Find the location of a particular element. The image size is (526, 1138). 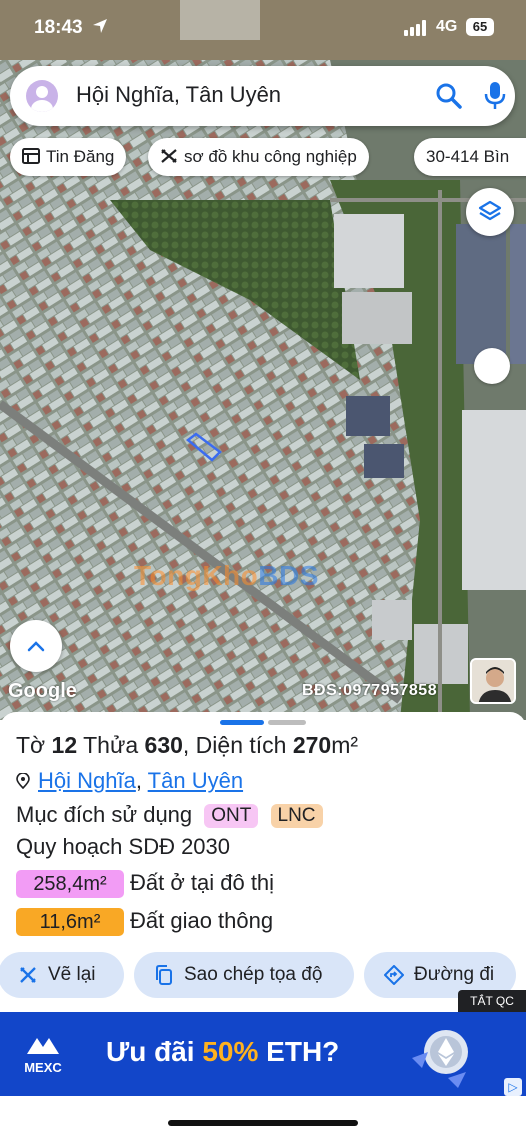

directions-icon is located at coordinates (394, 975).